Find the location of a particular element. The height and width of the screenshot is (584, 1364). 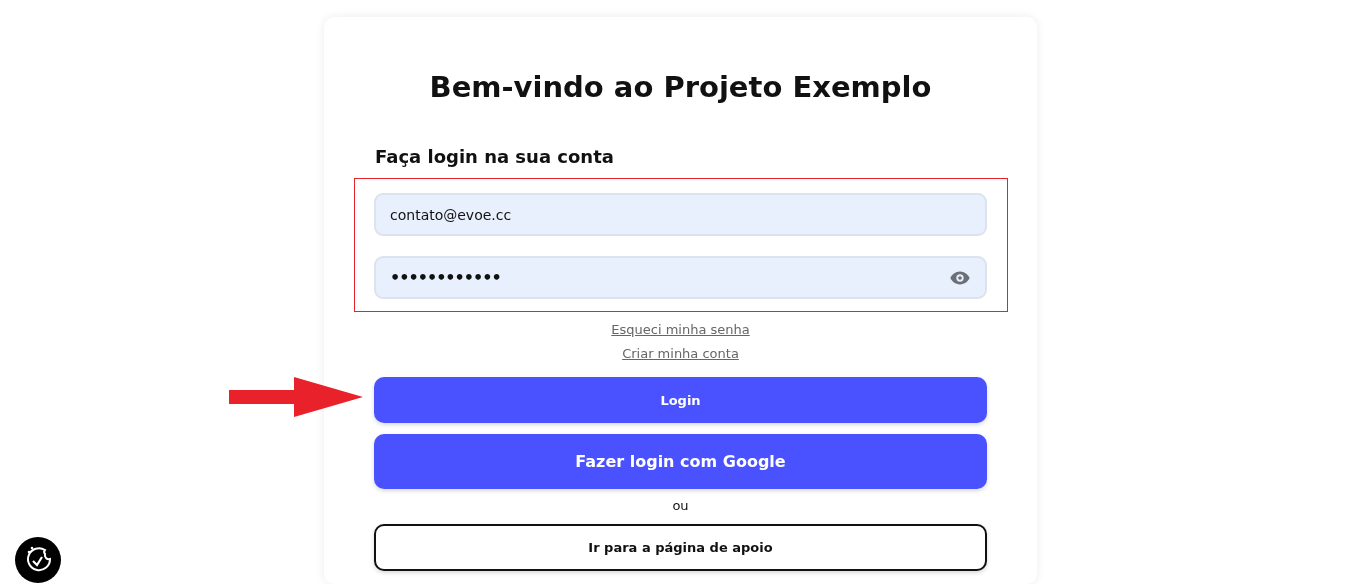

cookie-settings-icon is located at coordinates (38, 560).